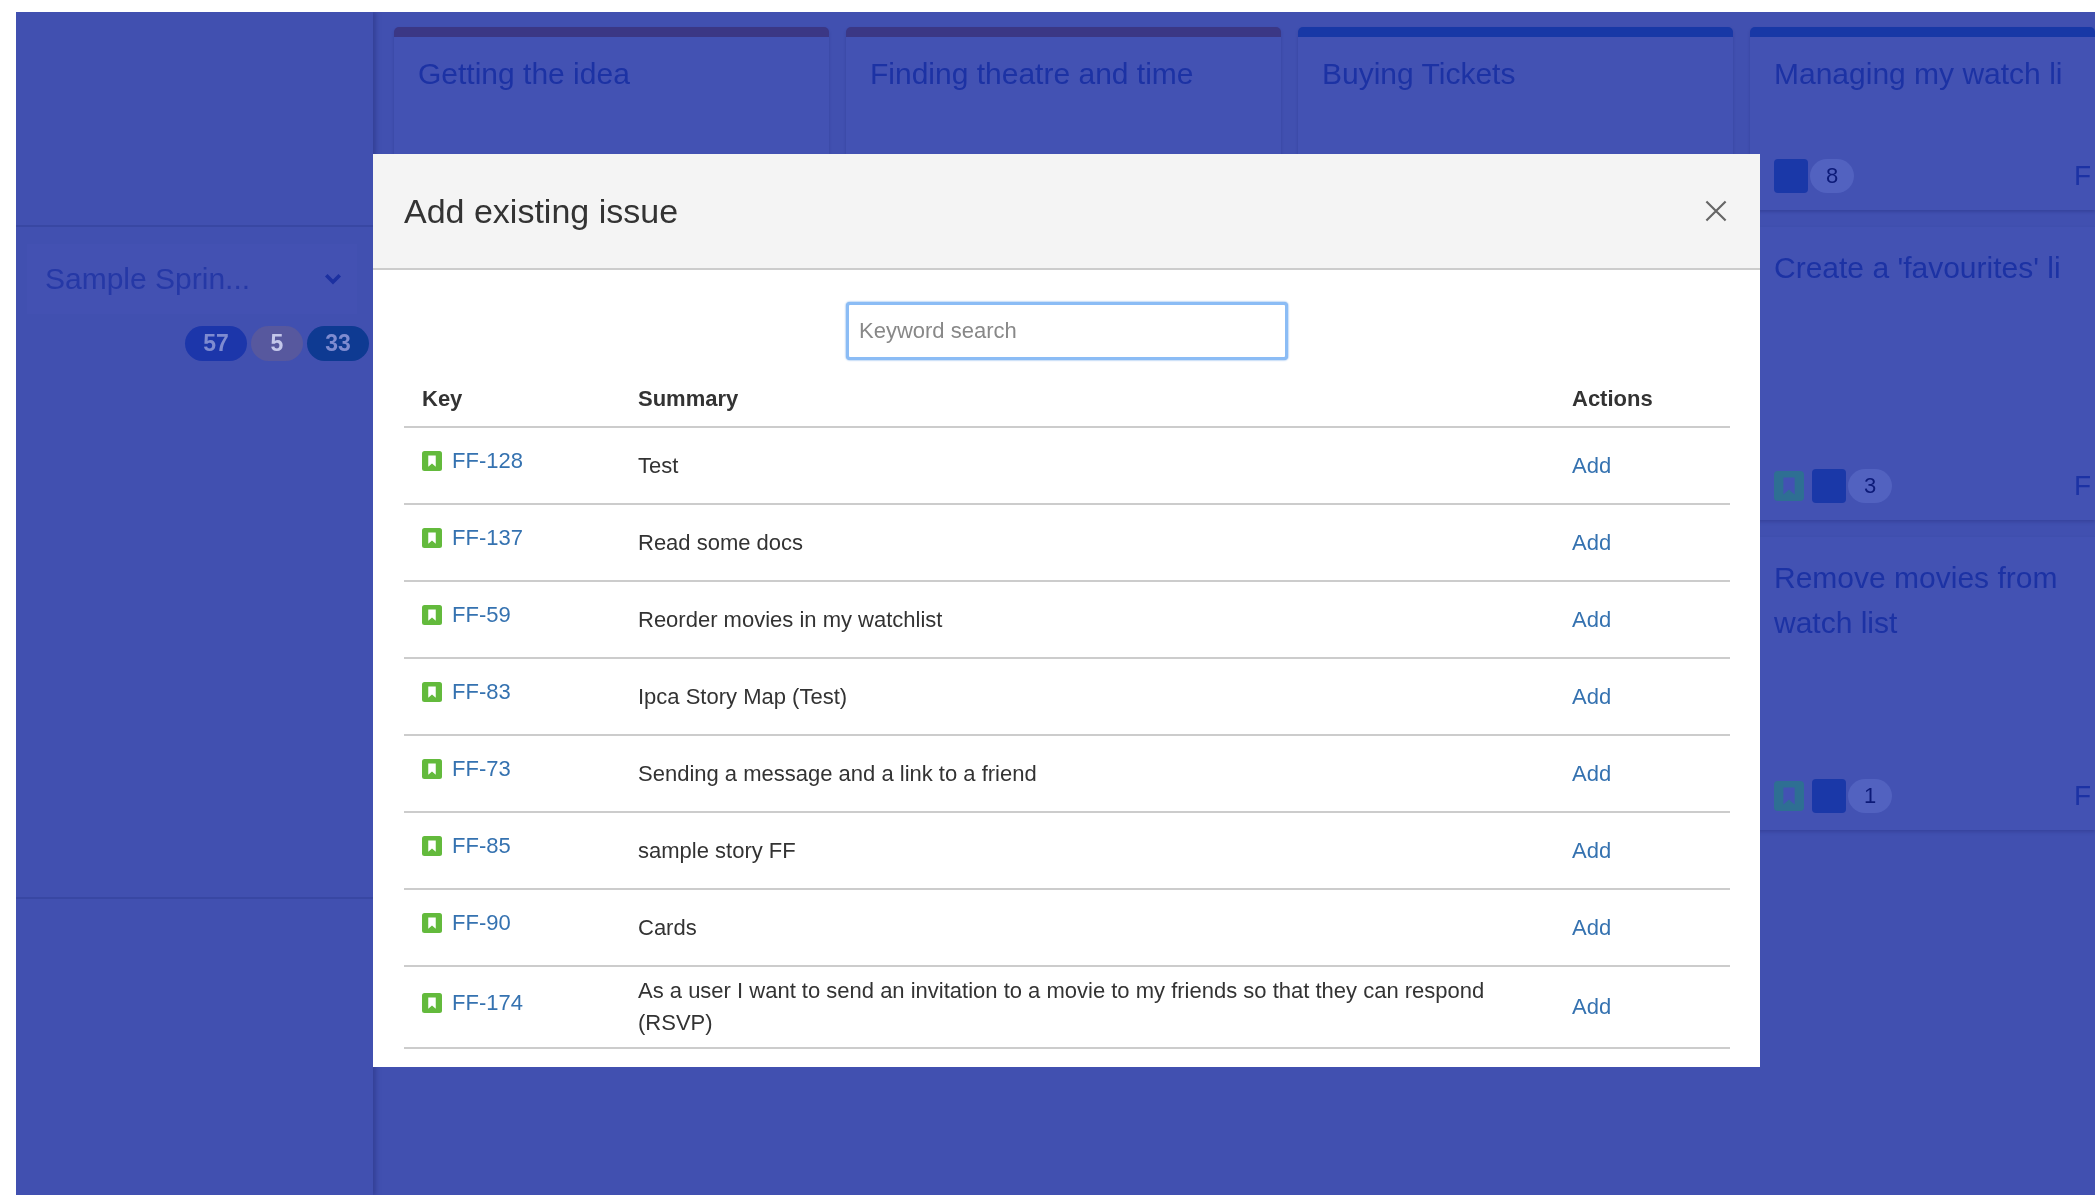  What do you see at coordinates (743, 696) in the screenshot?
I see `issue-summary: Ipca Story Map (Test)` at bounding box center [743, 696].